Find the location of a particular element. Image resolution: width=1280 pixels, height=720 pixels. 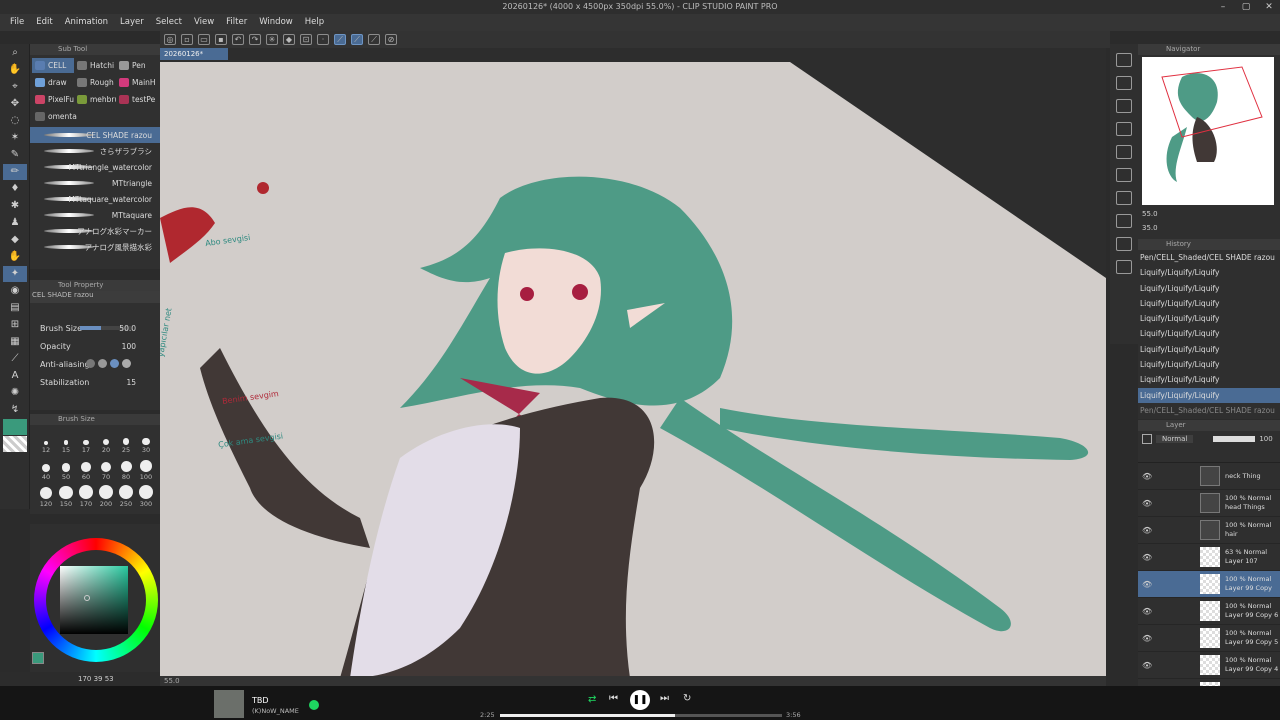

layer-lock-icon is located at coordinates (1147, 439).